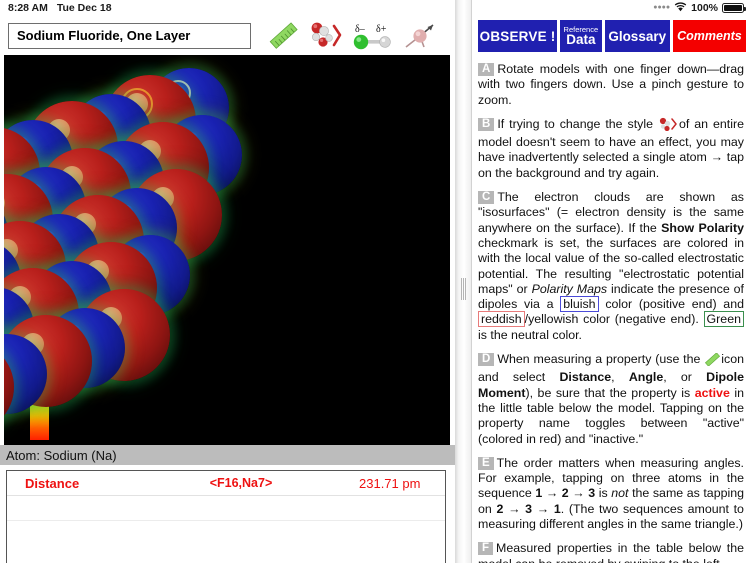  What do you see at coordinates (84, 8) in the screenshot?
I see `status-date: Tue Dec 18` at bounding box center [84, 8].